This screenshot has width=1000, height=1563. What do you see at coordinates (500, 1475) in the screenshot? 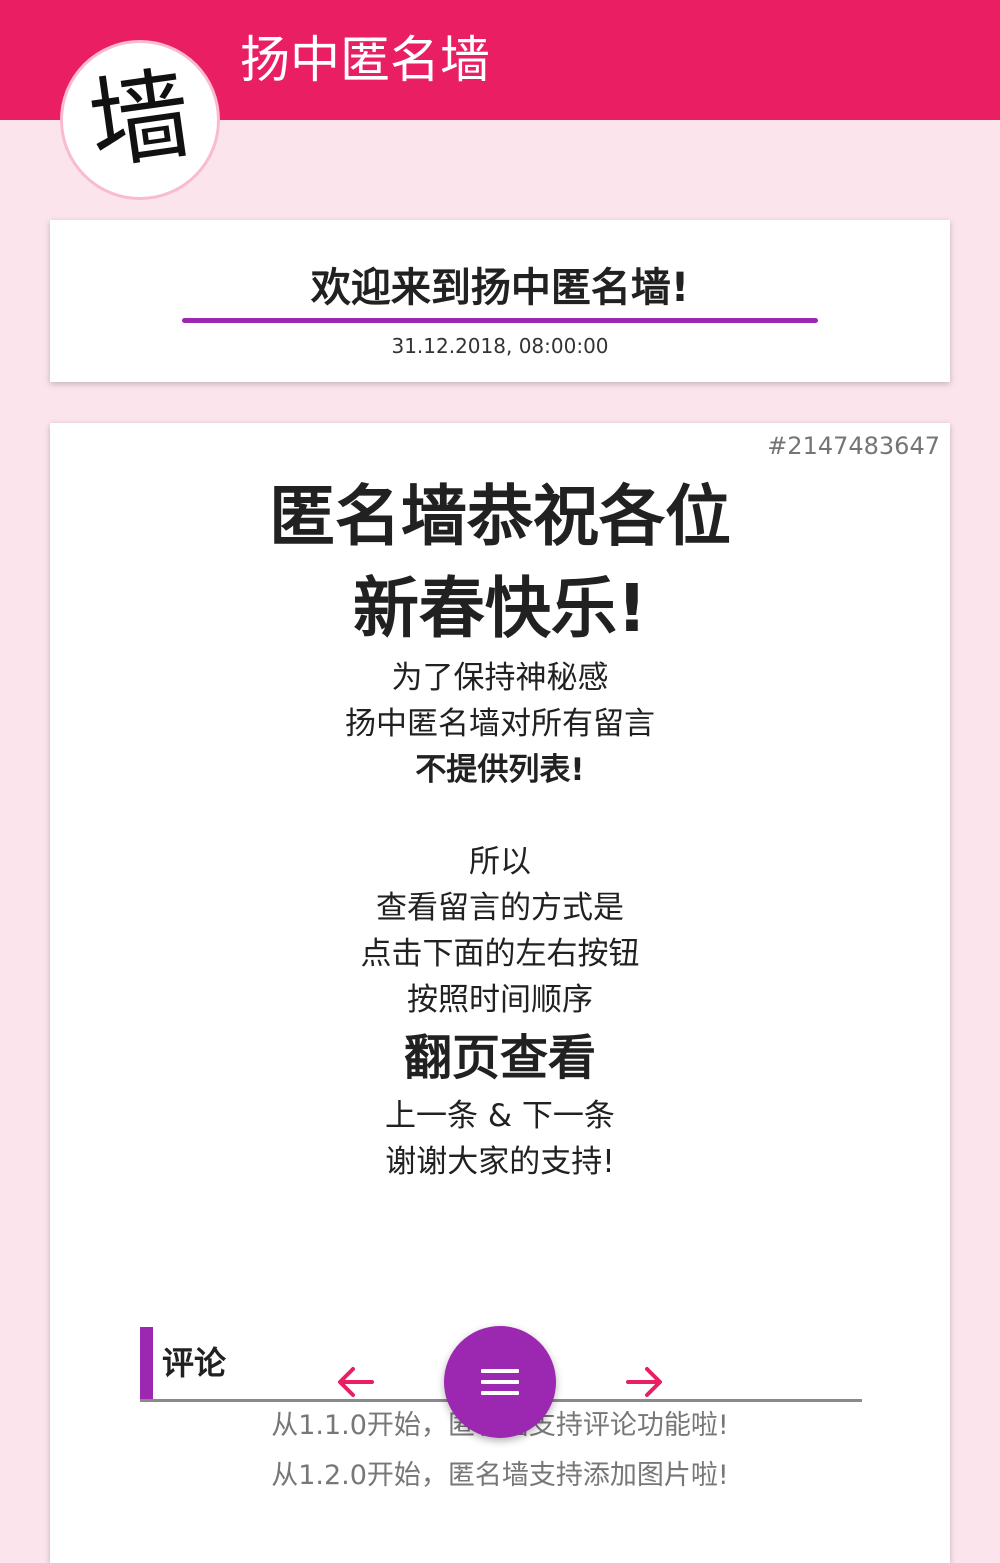
I see `comment-item: 从1.2.0开始，匿名墙支持添加图片啦!` at bounding box center [500, 1475].